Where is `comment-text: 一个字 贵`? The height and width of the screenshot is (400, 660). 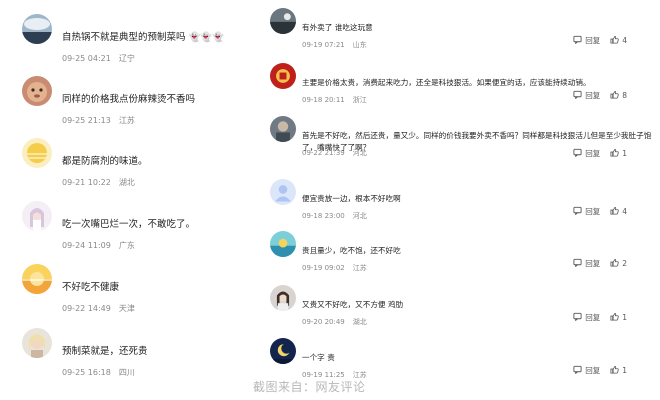
comment-text: 一个字 贵 is located at coordinates (318, 357).